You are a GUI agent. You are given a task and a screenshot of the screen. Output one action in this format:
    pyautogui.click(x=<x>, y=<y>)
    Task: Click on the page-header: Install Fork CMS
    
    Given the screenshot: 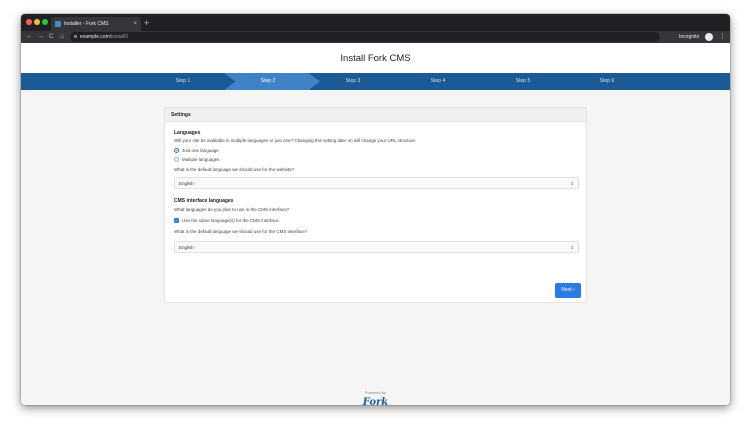 What is the action you would take?
    pyautogui.click(x=375, y=58)
    